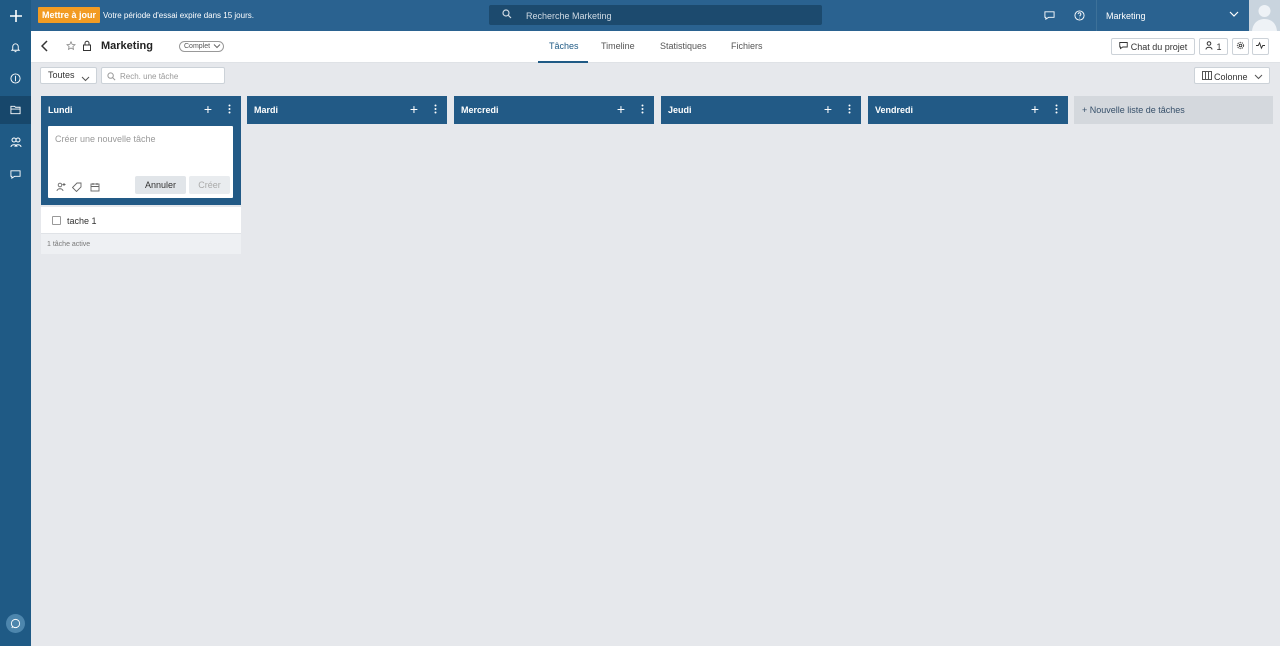 The height and width of the screenshot is (646, 1280). I want to click on support-icon, so click(15, 623).